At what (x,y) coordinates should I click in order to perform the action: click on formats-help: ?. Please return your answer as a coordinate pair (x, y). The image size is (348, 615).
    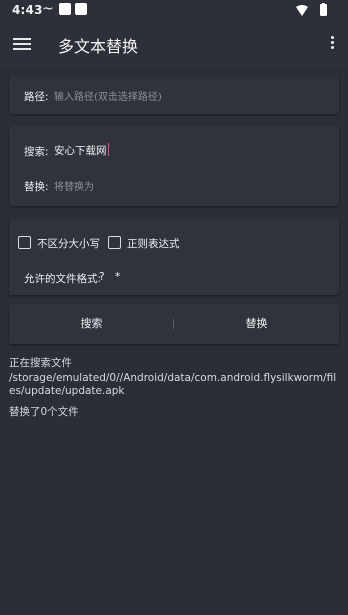
    Looking at the image, I should click on (102, 277).